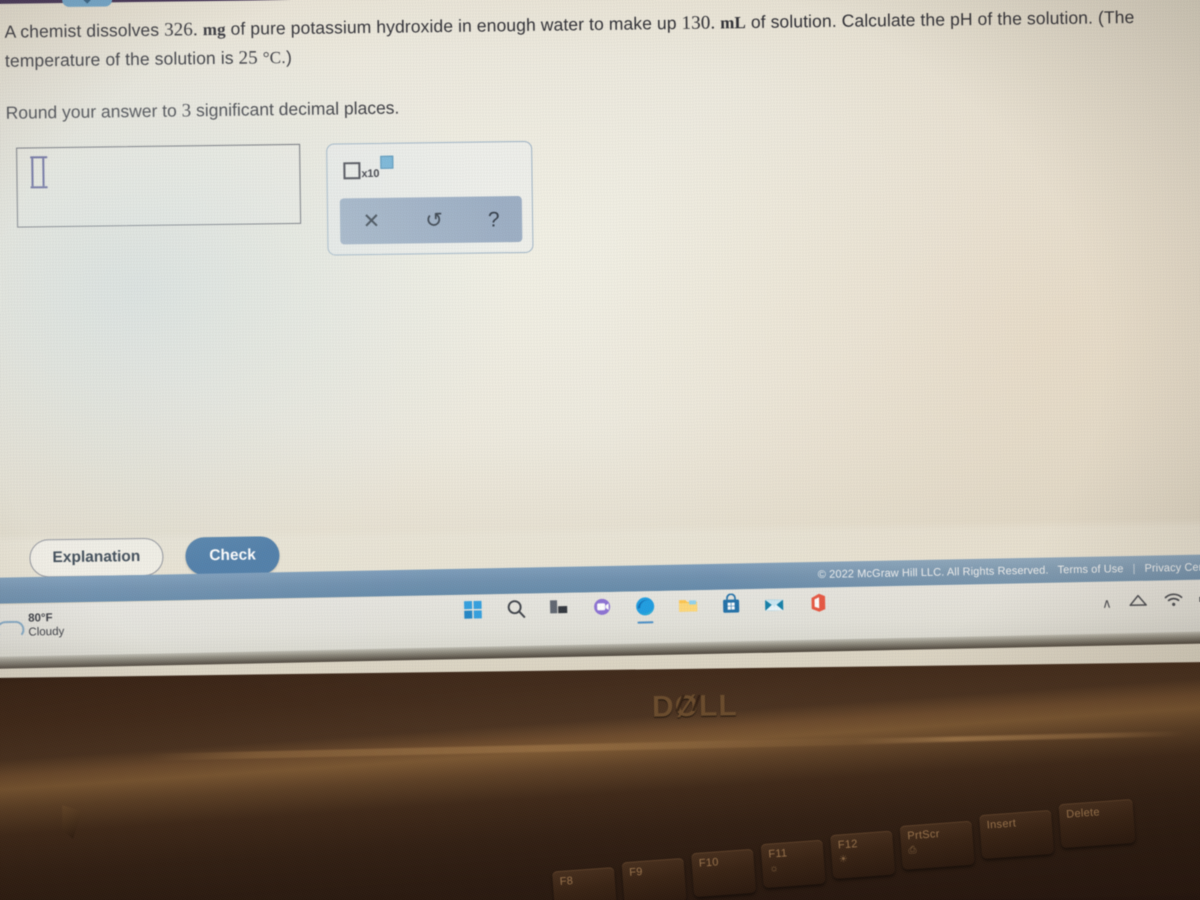 The height and width of the screenshot is (900, 1200). What do you see at coordinates (38, 172) in the screenshot?
I see `text-cursor-icon` at bounding box center [38, 172].